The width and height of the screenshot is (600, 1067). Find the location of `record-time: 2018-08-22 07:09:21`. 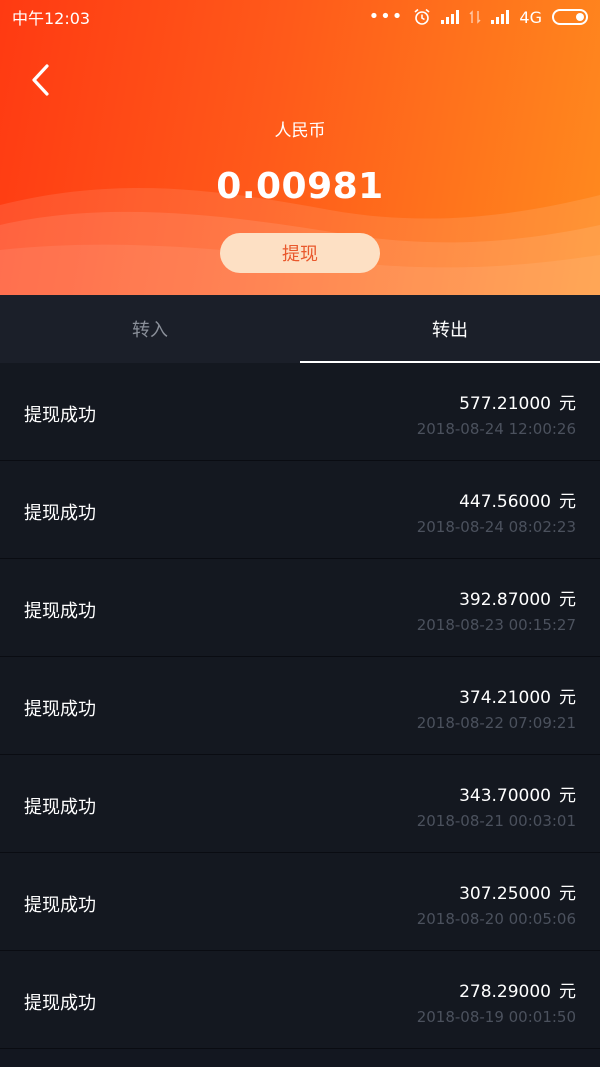

record-time: 2018-08-22 07:09:21 is located at coordinates (496, 723).